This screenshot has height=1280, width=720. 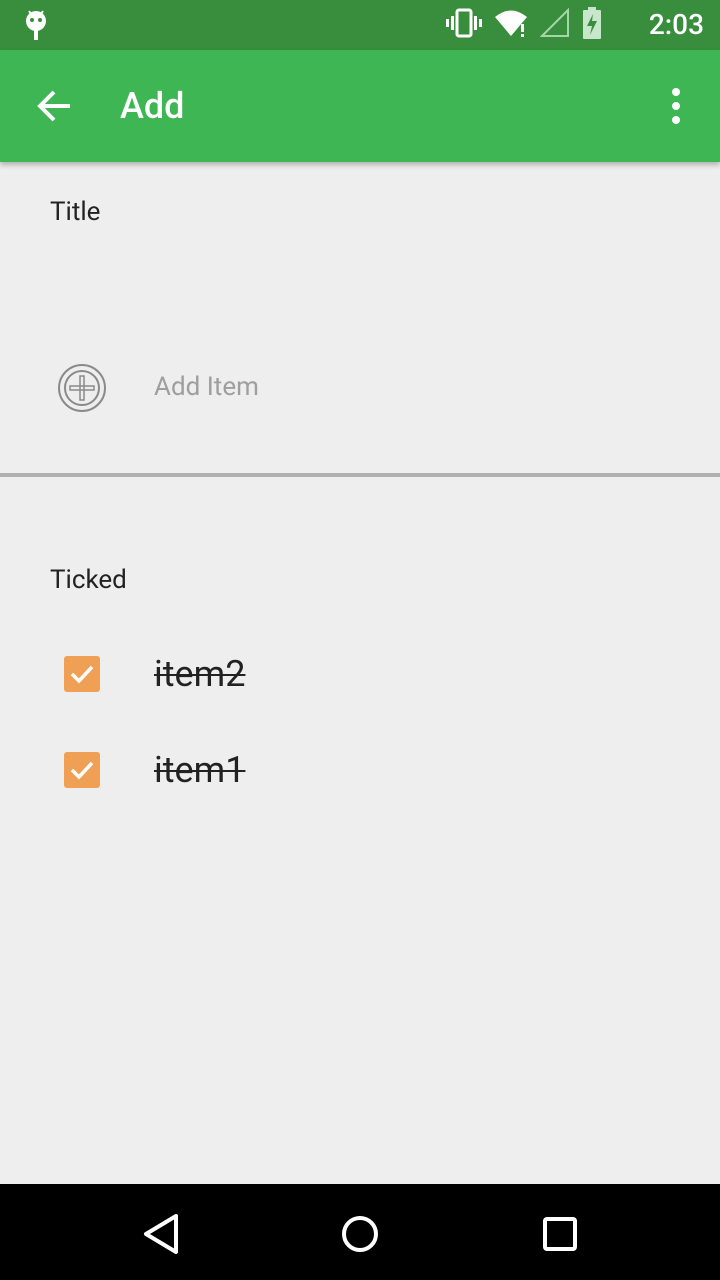 I want to click on back-triangle-icon, so click(x=160, y=1234).